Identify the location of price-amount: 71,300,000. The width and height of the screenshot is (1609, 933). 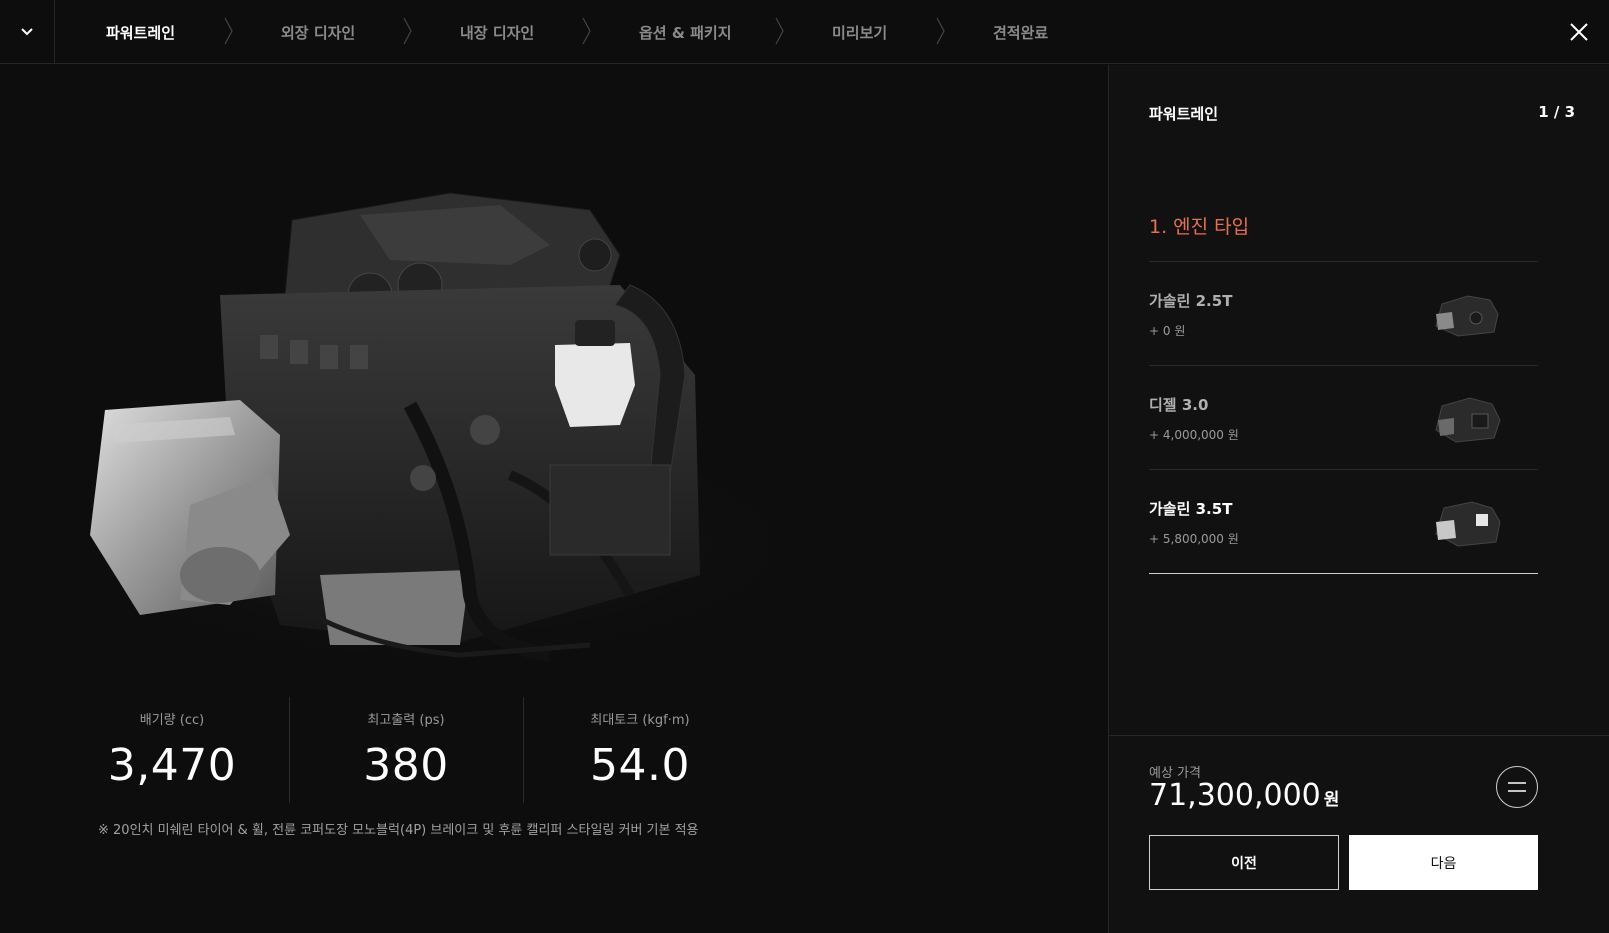
(1235, 795).